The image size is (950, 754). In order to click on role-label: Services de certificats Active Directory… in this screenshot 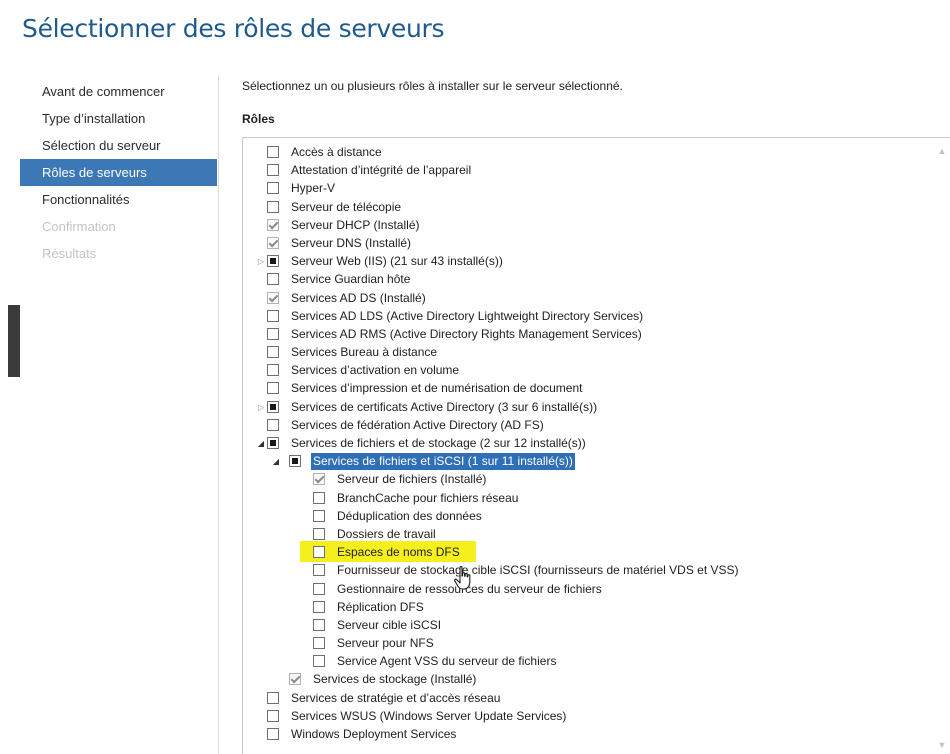, I will do `click(444, 407)`.